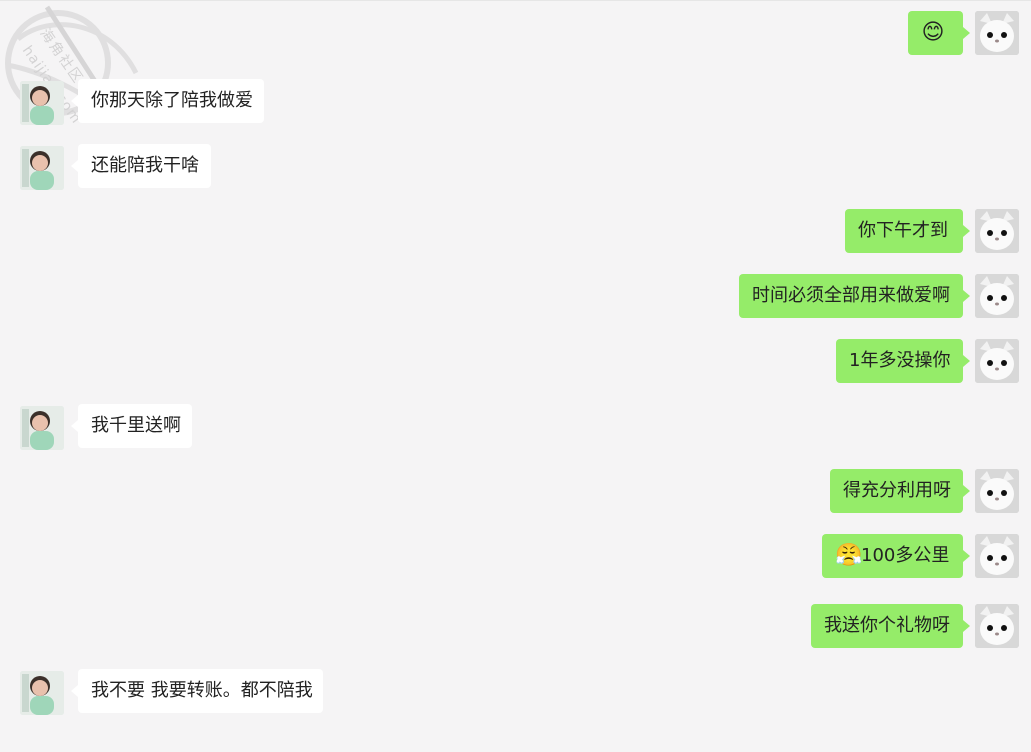 The width and height of the screenshot is (1031, 752). What do you see at coordinates (851, 295) in the screenshot?
I see `message-text: 时间必须全部用来做爱啊` at bounding box center [851, 295].